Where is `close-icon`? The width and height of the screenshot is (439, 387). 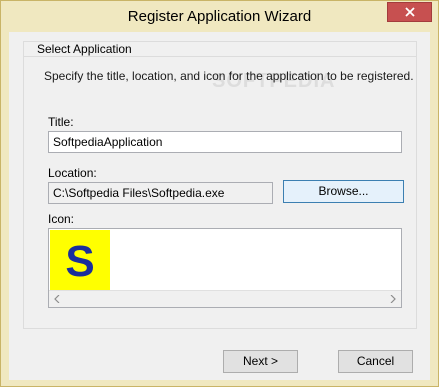 close-icon is located at coordinates (409, 12).